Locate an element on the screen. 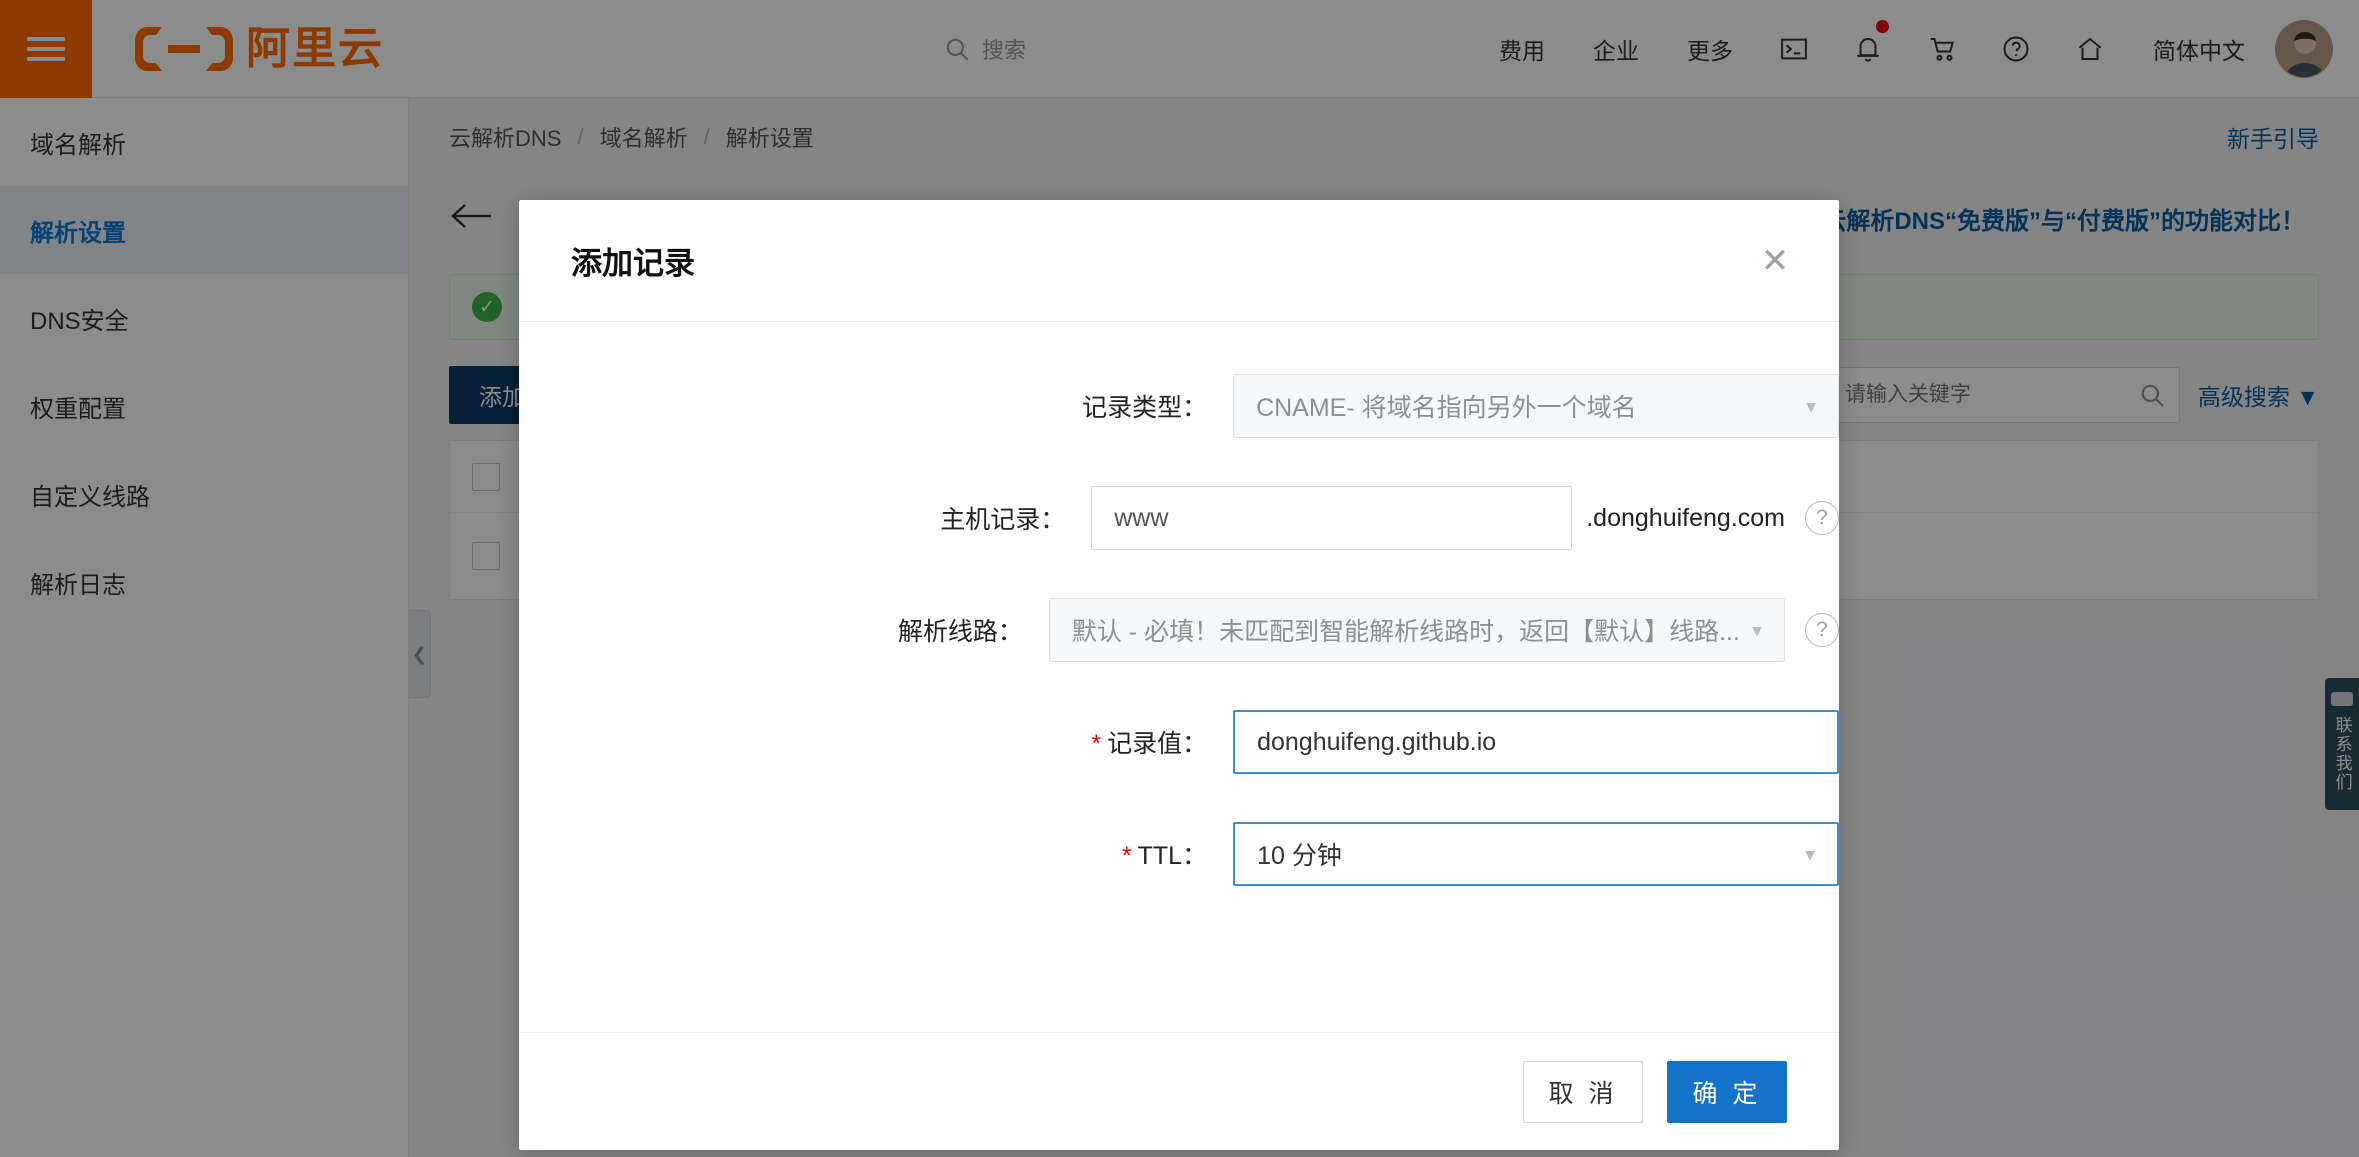 The height and width of the screenshot is (1157, 2359). record-value-field: donghuifeng.github.io is located at coordinates (1536, 742).